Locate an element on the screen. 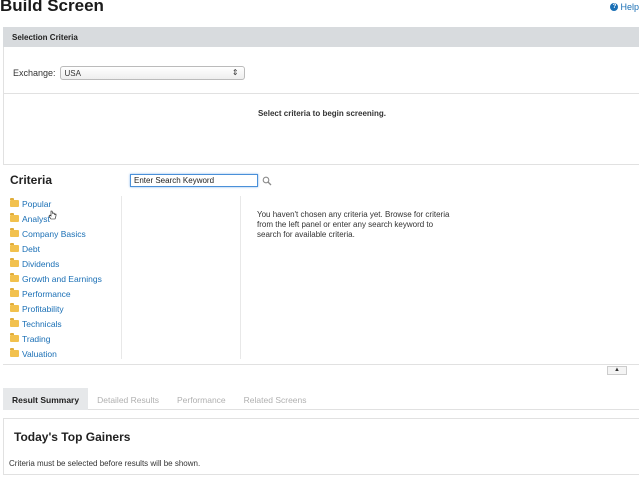 Image resolution: width=639 pixels, height=478 pixels. category-item-trading: Trading is located at coordinates (56, 338).